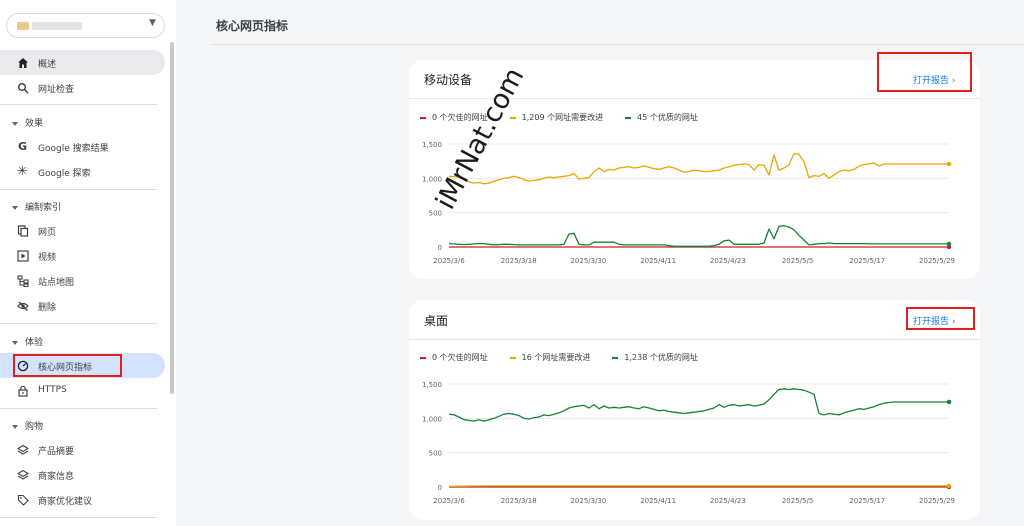 Image resolution: width=1024 pixels, height=526 pixels. I want to click on section-indexing: 编制索引, so click(36, 206).